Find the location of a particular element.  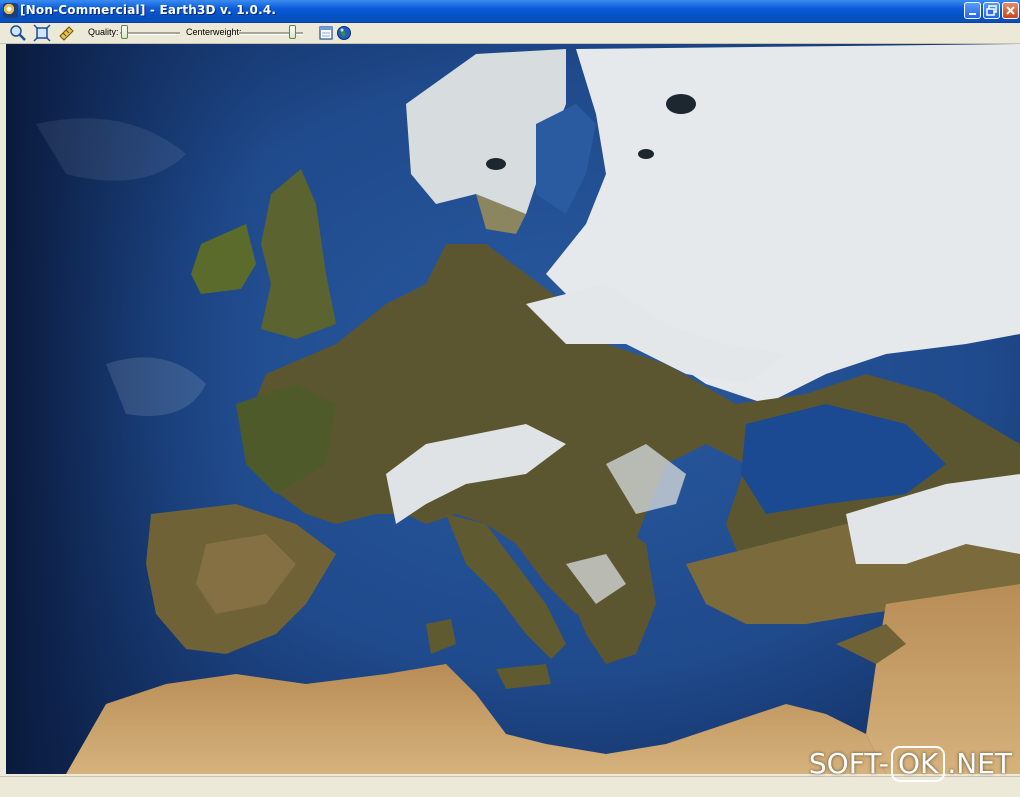

zoom-button is located at coordinates (18, 33).